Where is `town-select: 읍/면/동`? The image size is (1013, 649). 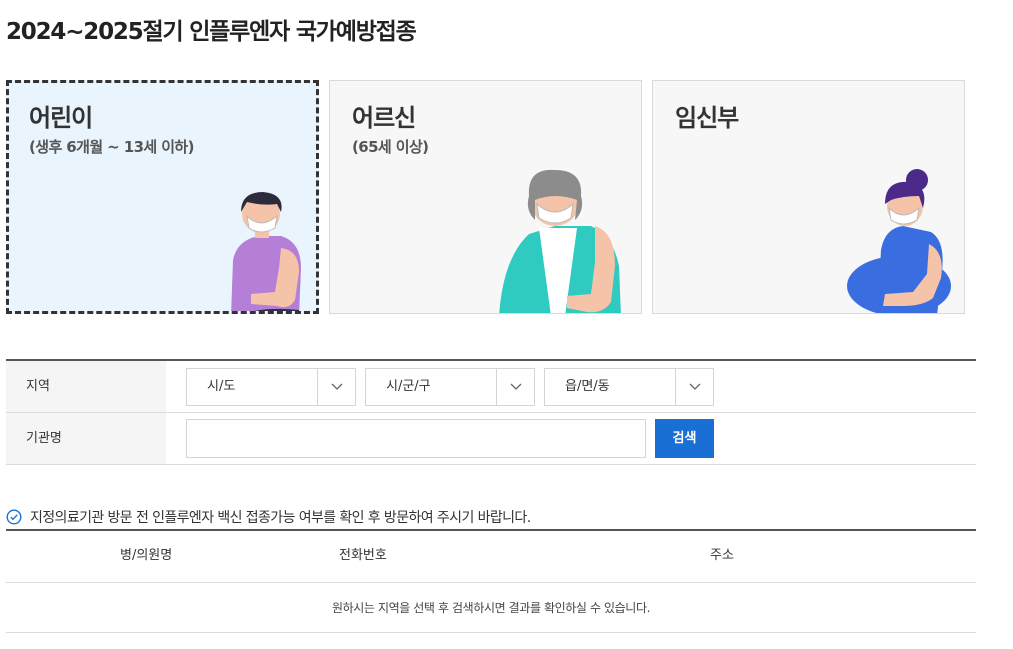 town-select: 읍/면/동 is located at coordinates (629, 387).